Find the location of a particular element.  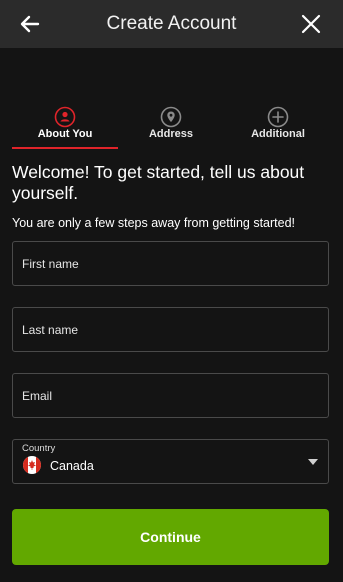

step-address: Address is located at coordinates (171, 126).